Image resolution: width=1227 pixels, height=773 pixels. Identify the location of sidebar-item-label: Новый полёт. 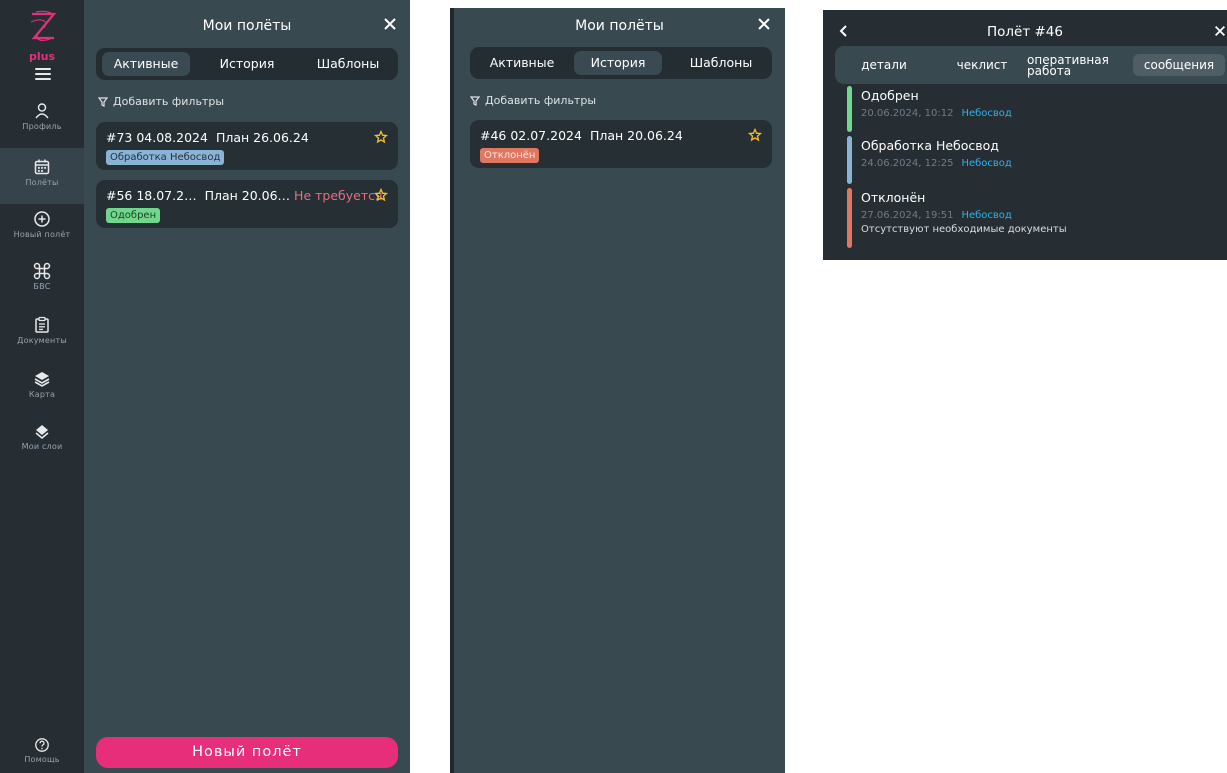
(42, 234).